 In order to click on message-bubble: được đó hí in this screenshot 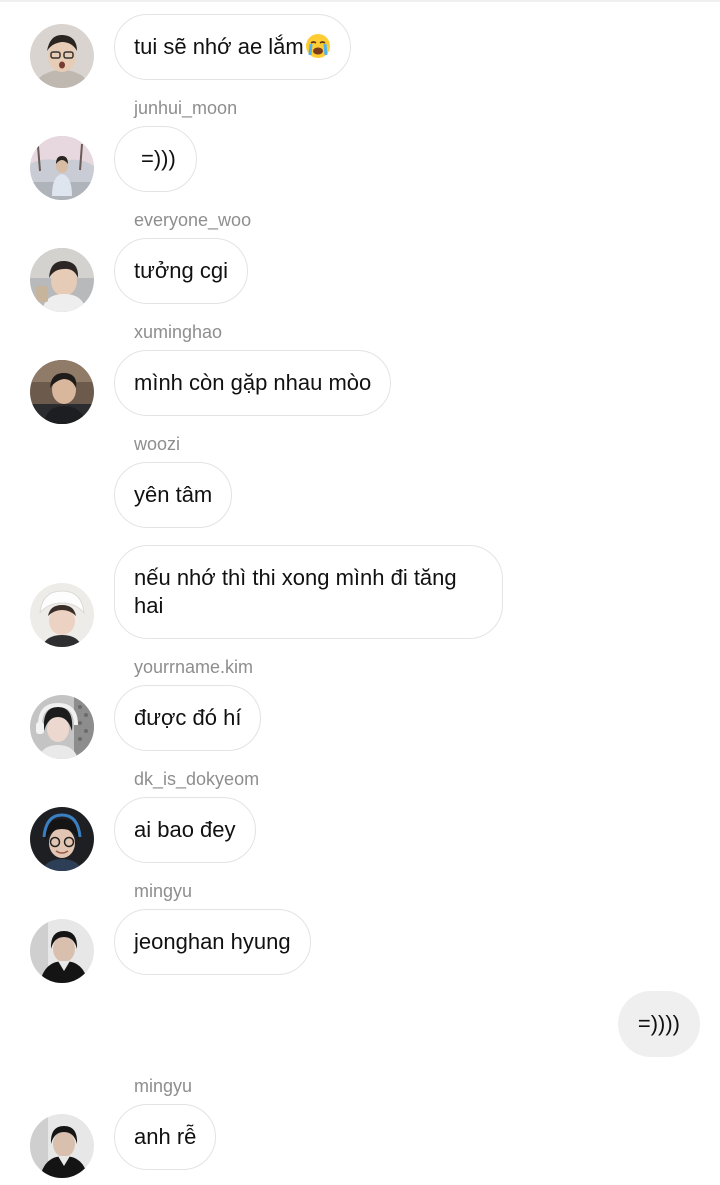, I will do `click(188, 718)`.